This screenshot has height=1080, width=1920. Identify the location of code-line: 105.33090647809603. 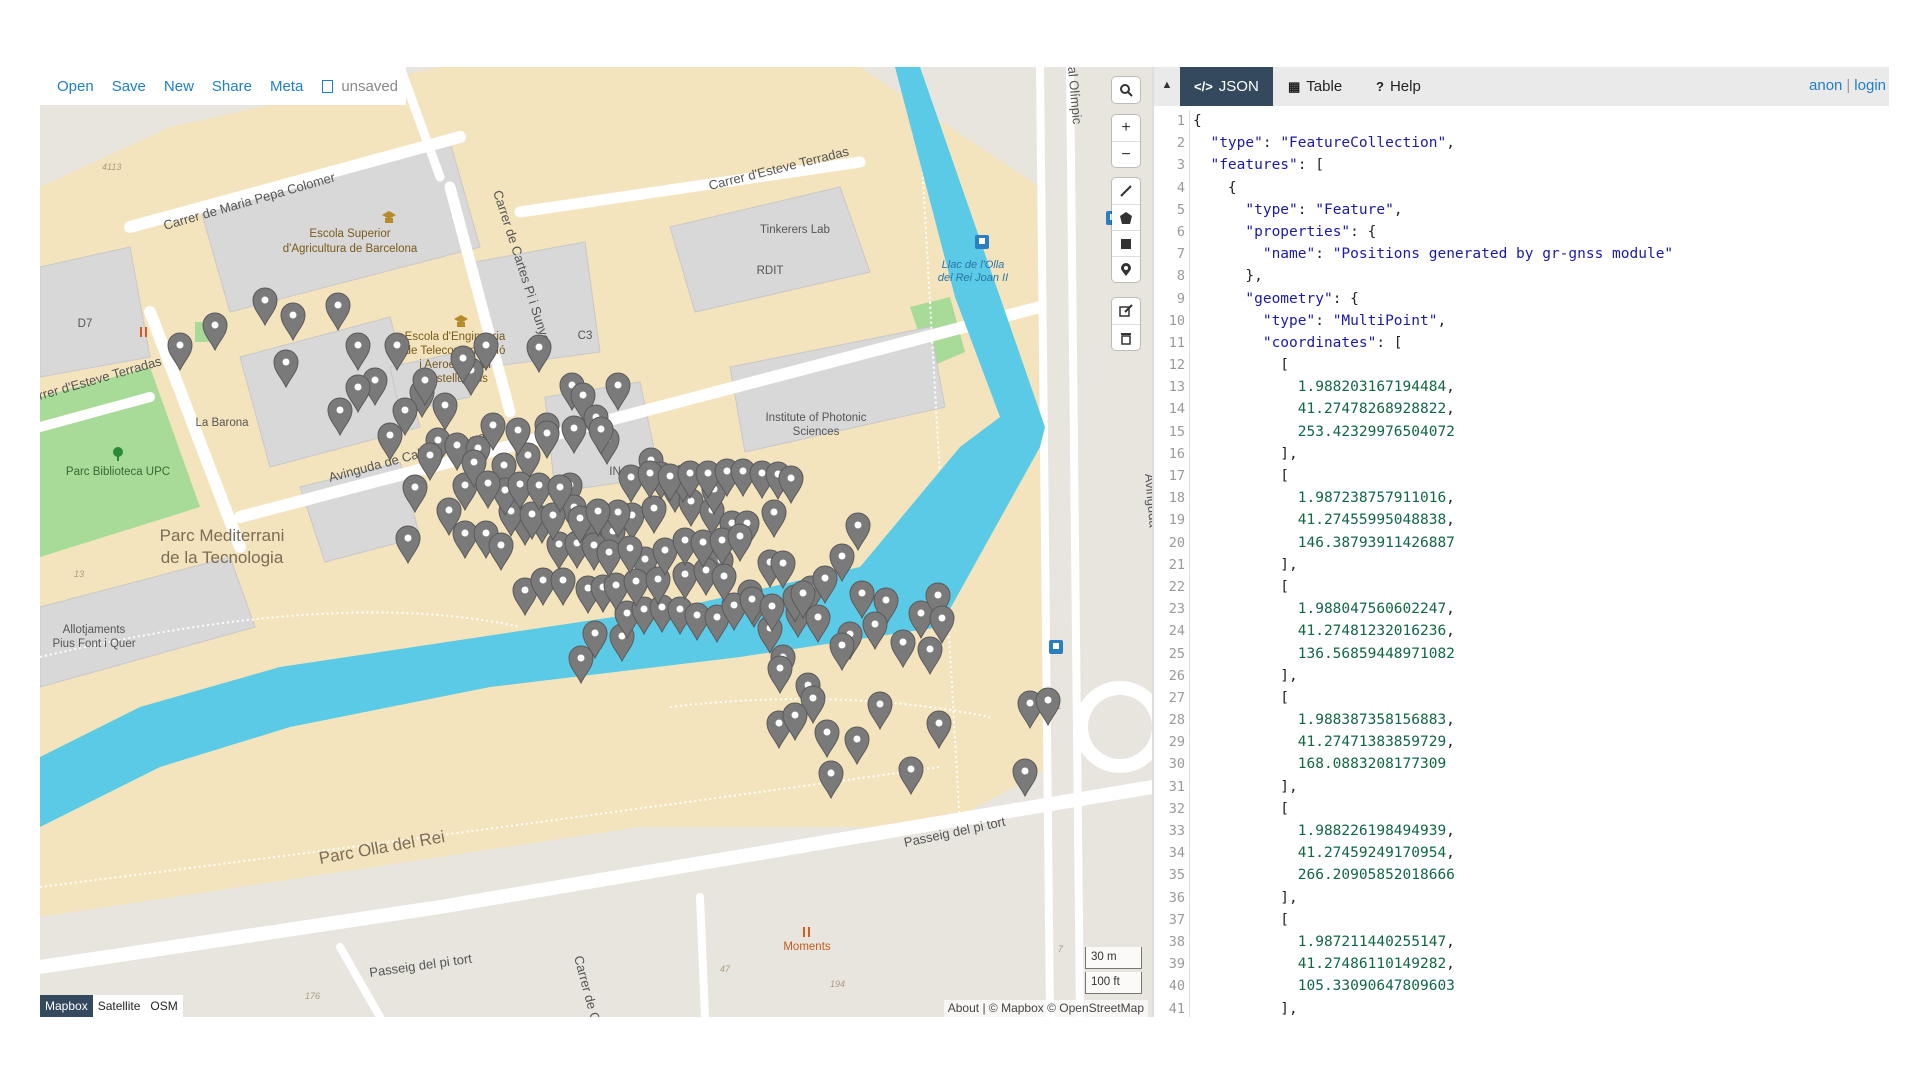
(1376, 986).